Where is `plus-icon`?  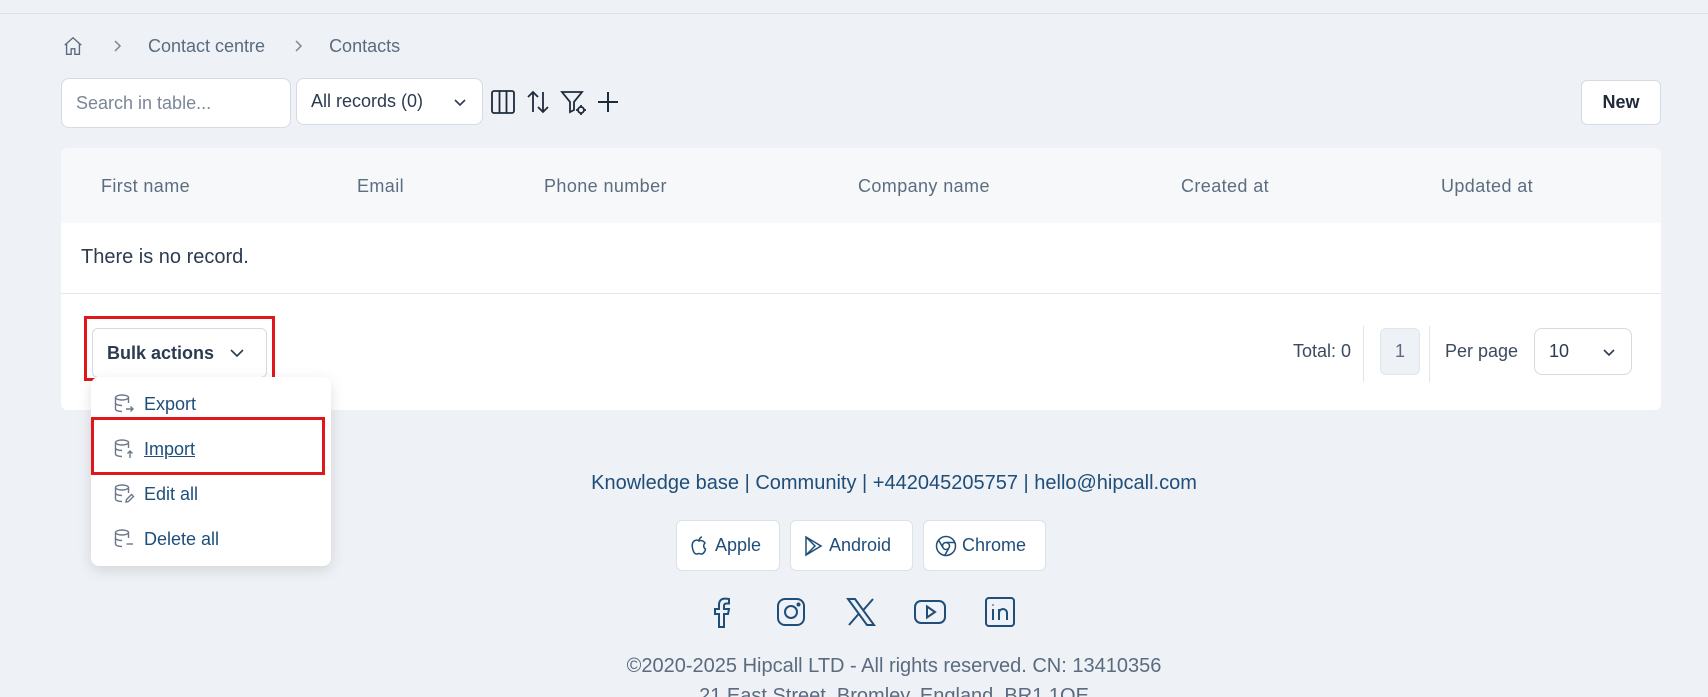
plus-icon is located at coordinates (608, 102).